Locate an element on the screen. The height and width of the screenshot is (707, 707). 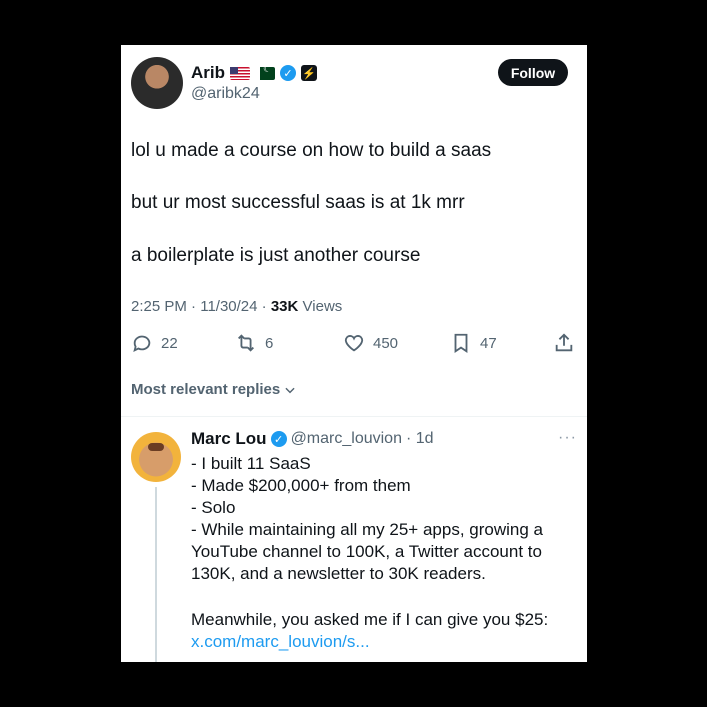
views-count: 33K is located at coordinates (284, 306).